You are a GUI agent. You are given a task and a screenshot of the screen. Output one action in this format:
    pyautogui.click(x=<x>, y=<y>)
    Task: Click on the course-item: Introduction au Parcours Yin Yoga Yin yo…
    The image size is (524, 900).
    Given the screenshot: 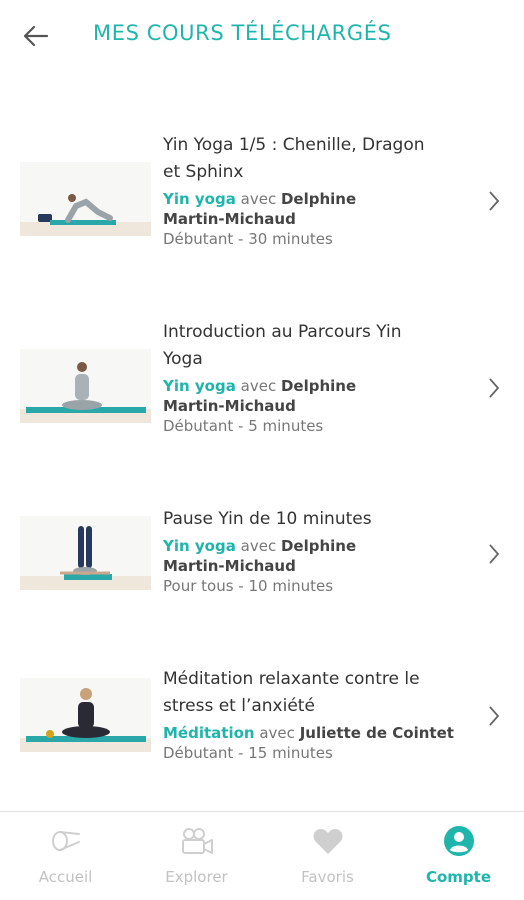 What is the action you would take?
    pyautogui.click(x=262, y=384)
    